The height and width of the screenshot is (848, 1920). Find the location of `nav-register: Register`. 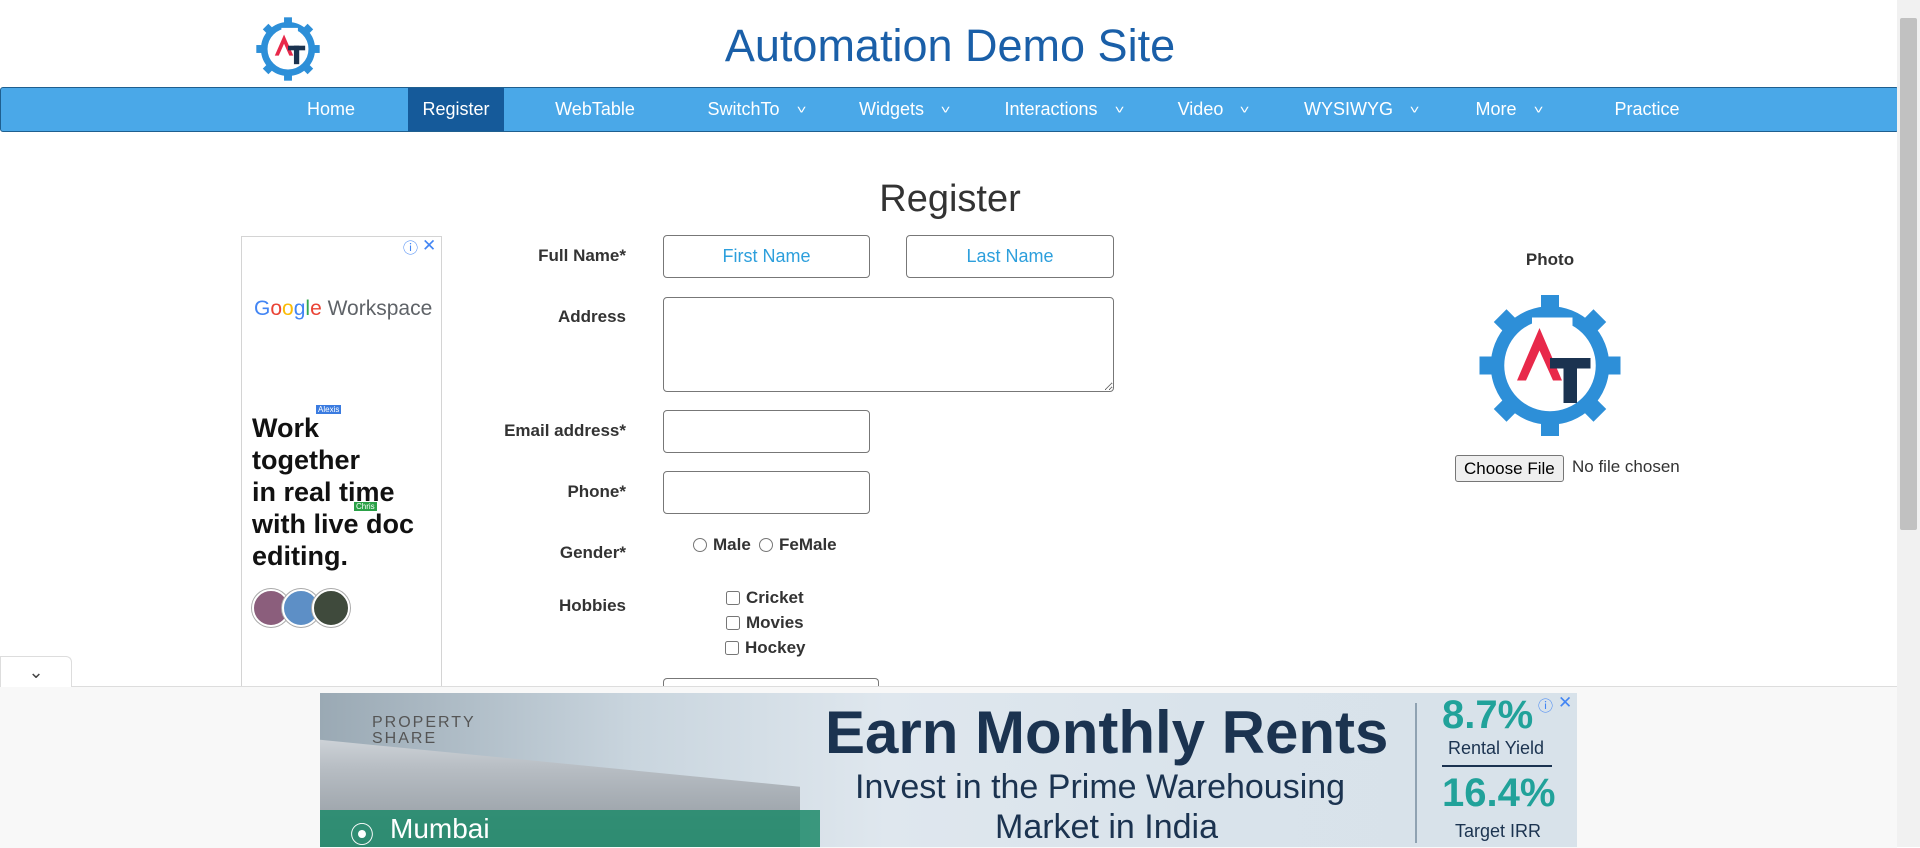

nav-register: Register is located at coordinates (456, 109).